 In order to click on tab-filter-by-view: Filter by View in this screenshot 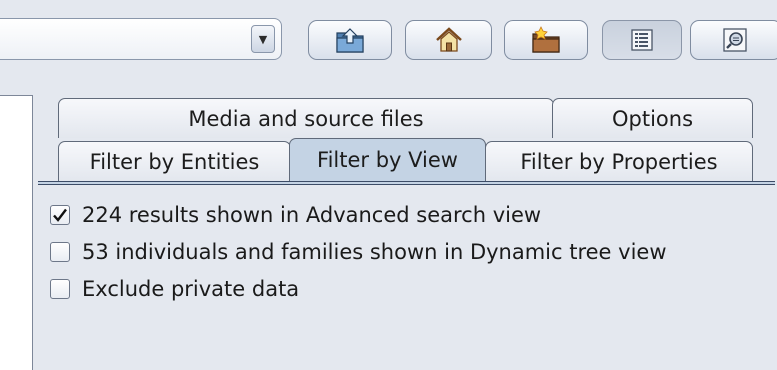, I will do `click(387, 159)`.